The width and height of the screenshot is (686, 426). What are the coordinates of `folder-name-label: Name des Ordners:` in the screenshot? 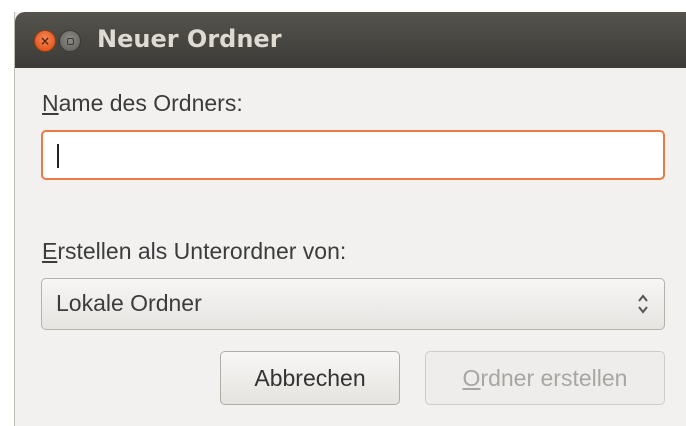 It's located at (142, 103).